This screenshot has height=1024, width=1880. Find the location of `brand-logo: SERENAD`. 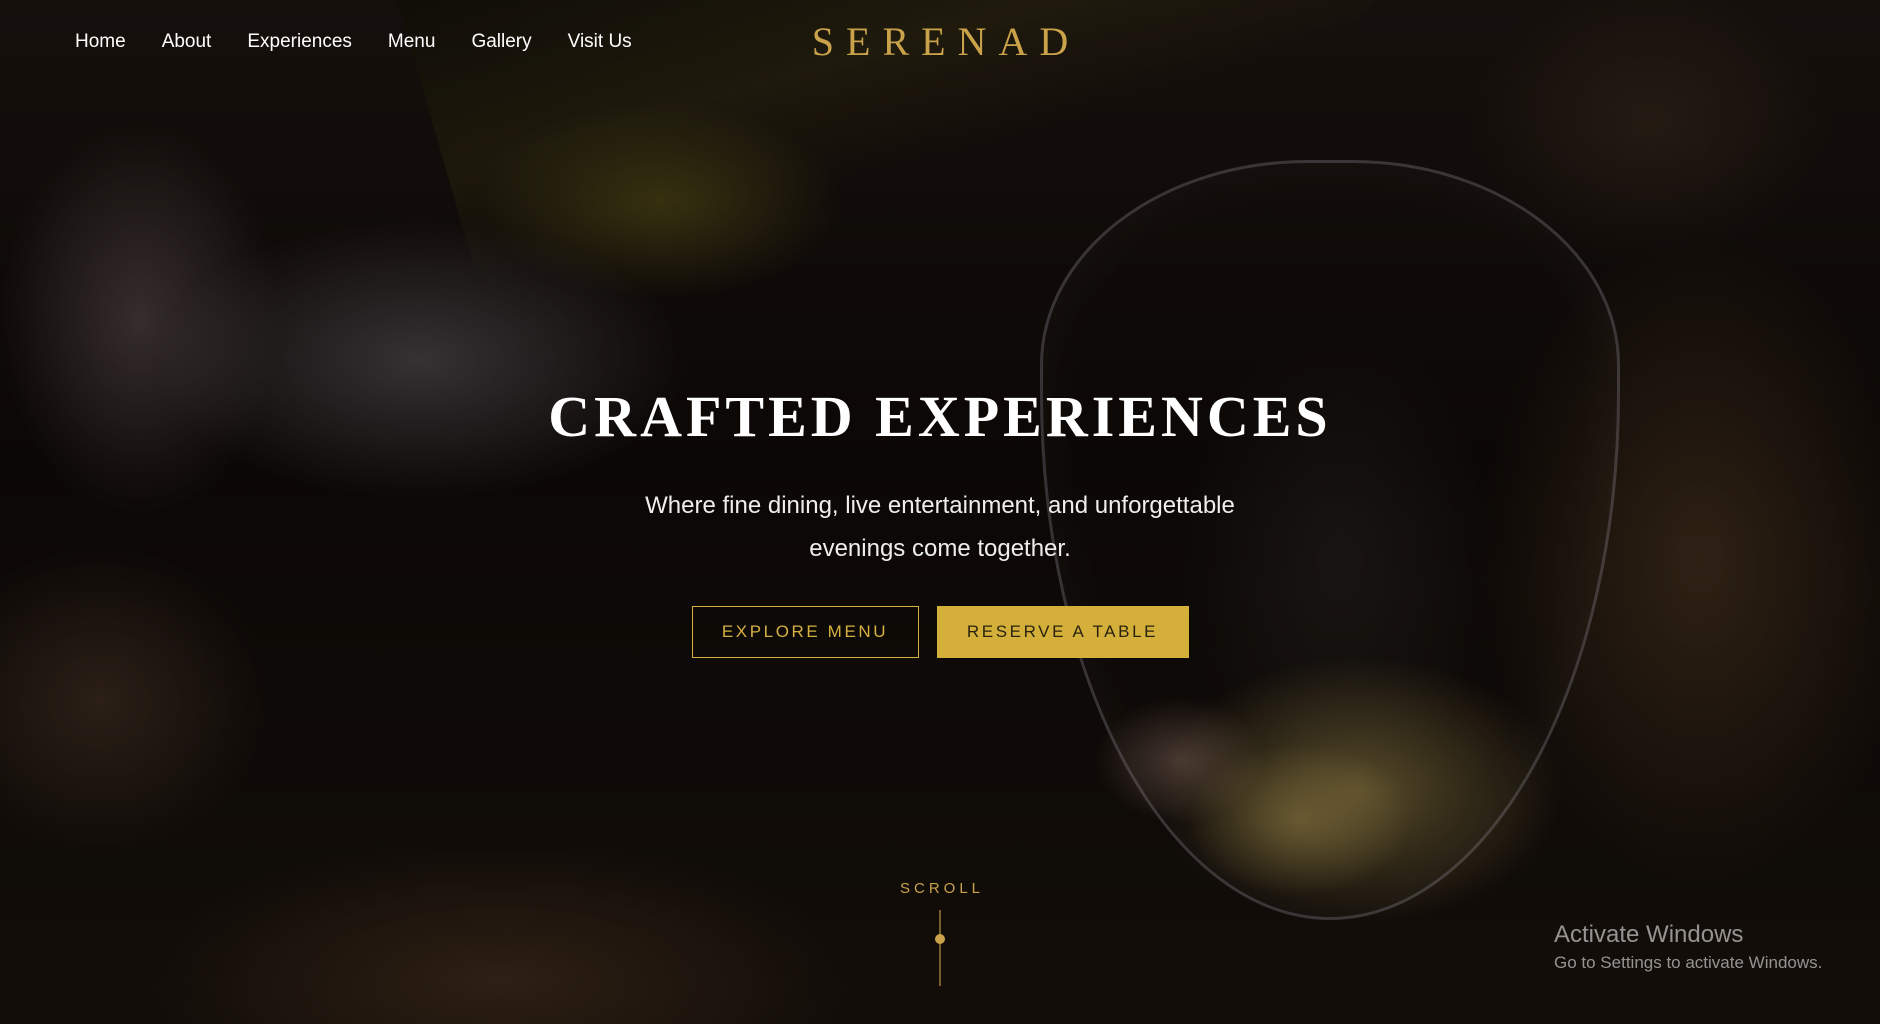

brand-logo: SERENAD is located at coordinates (940, 41).